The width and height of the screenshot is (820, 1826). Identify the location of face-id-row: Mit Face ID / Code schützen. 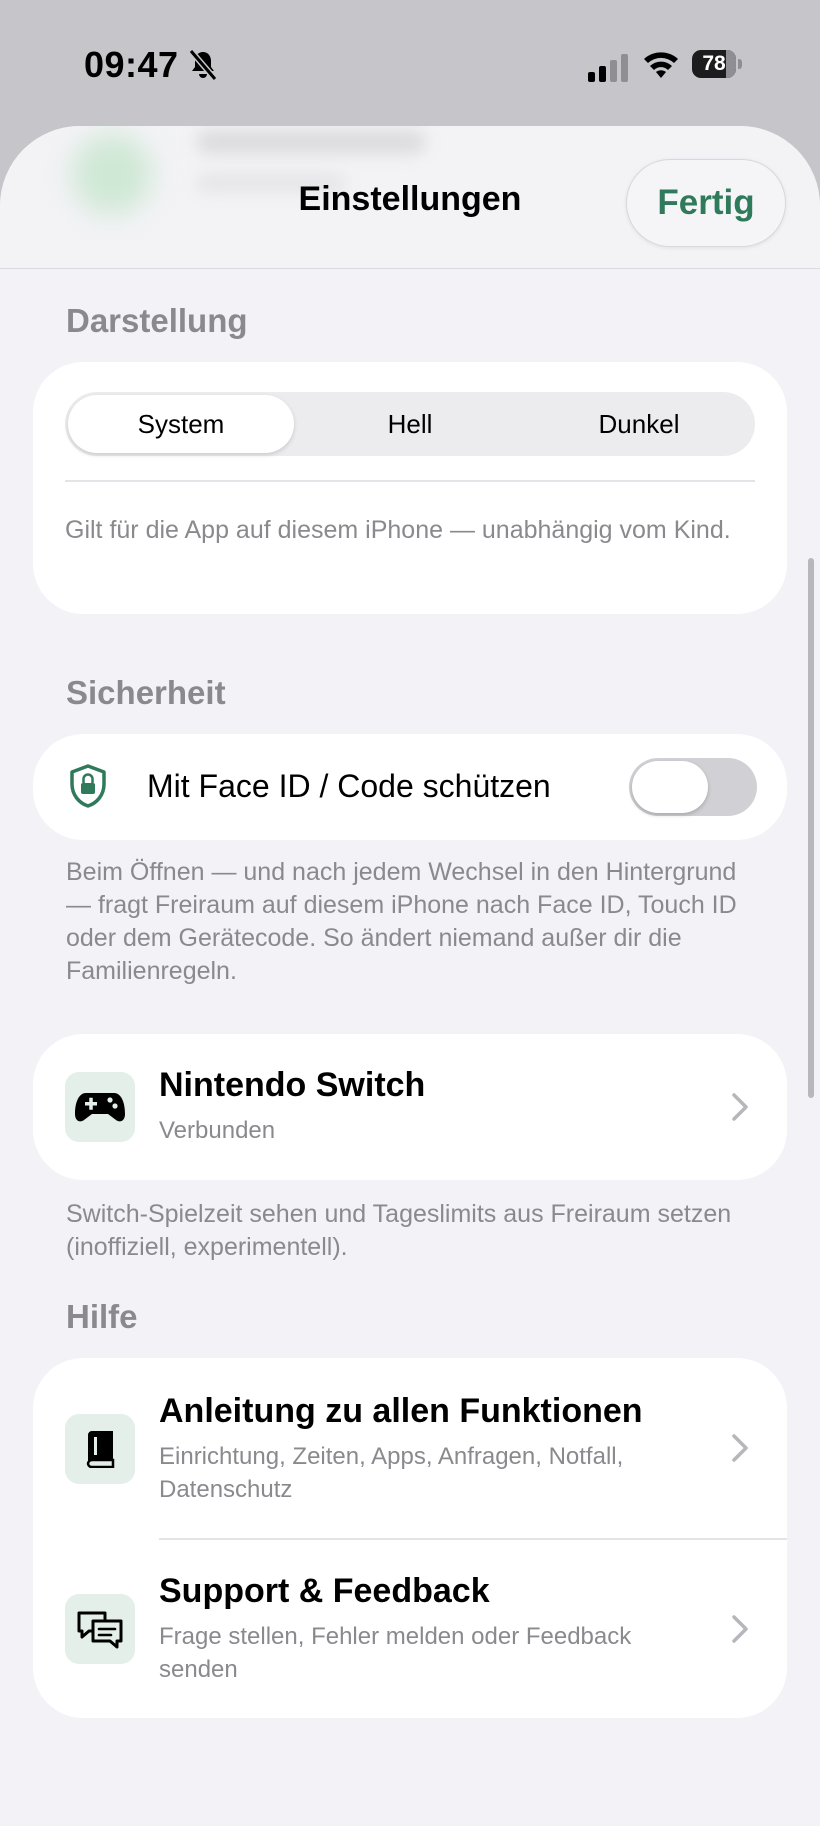
(410, 787).